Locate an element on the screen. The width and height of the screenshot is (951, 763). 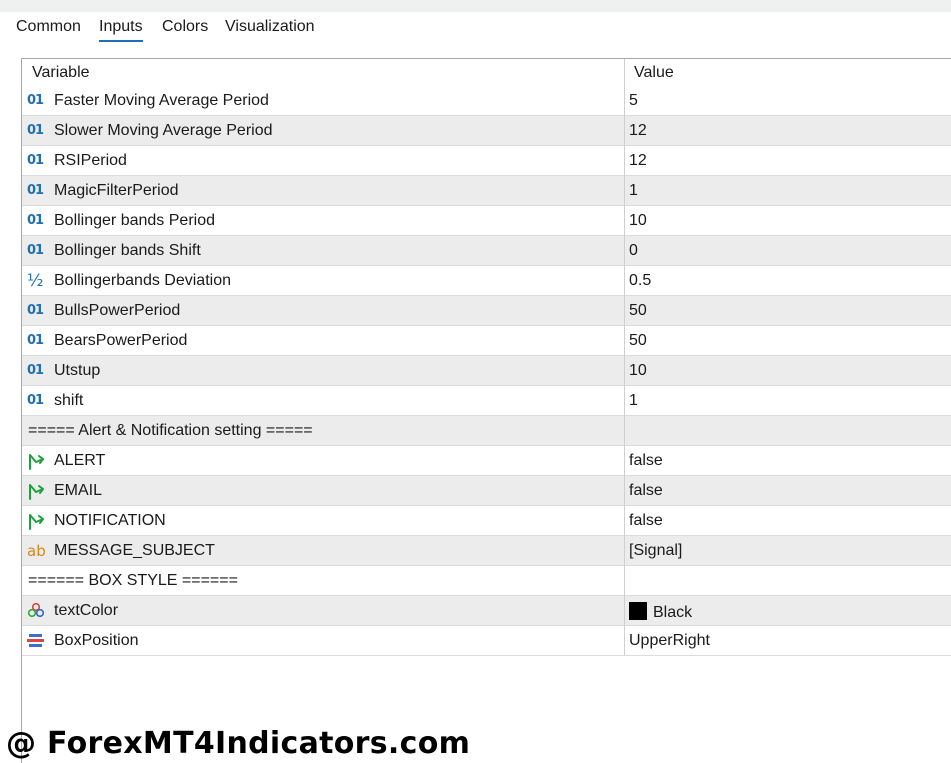
table-row: 01 Bollinger bands Shift 0 is located at coordinates (486, 251).